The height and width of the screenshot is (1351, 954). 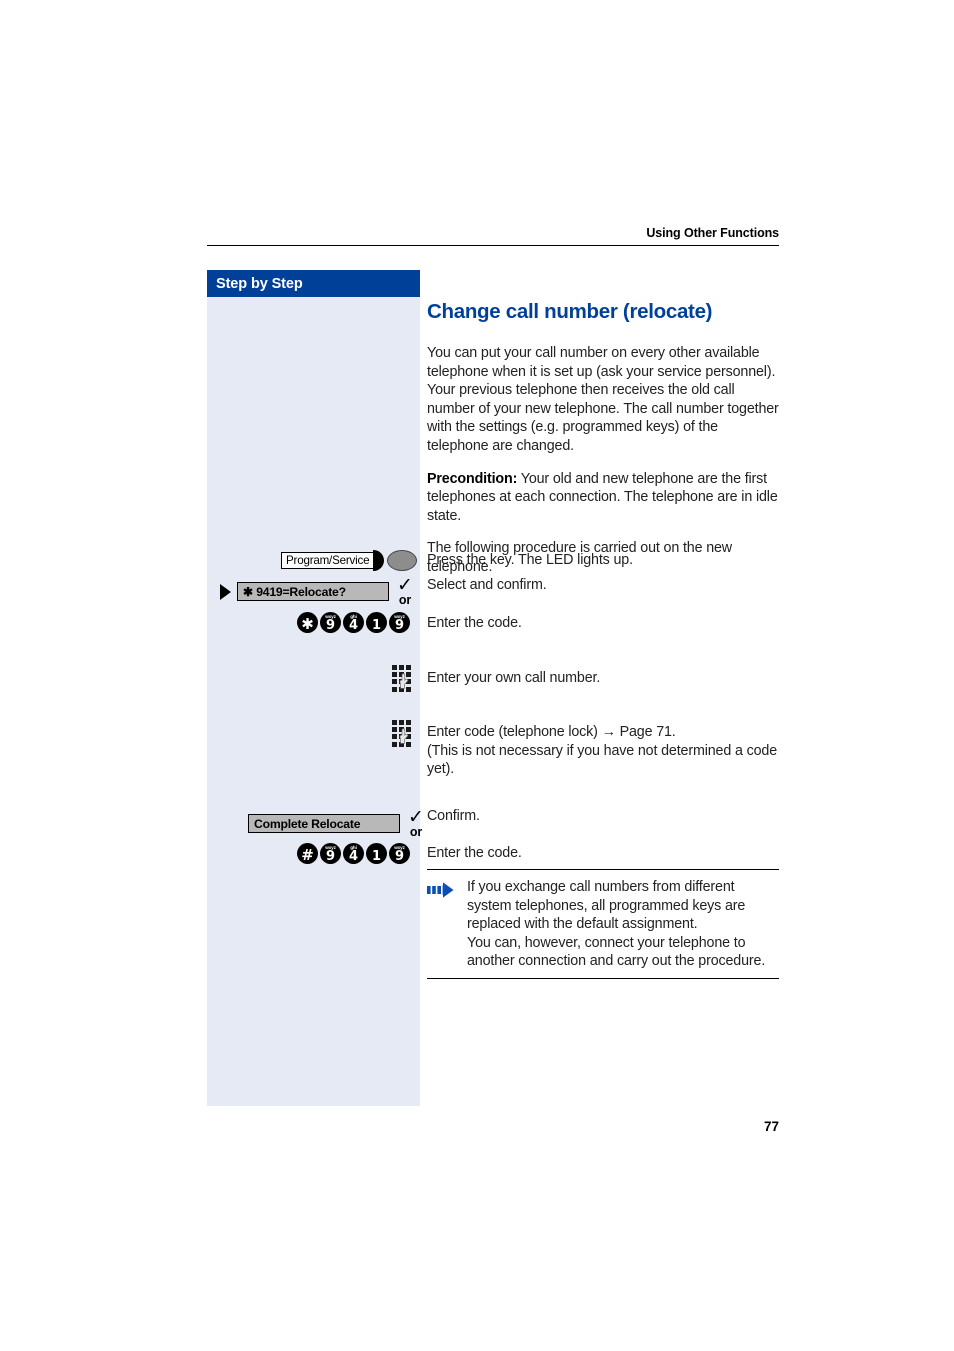 I want to click on step-program-service-description: Press the key. The LED lights up., so click(x=530, y=560).